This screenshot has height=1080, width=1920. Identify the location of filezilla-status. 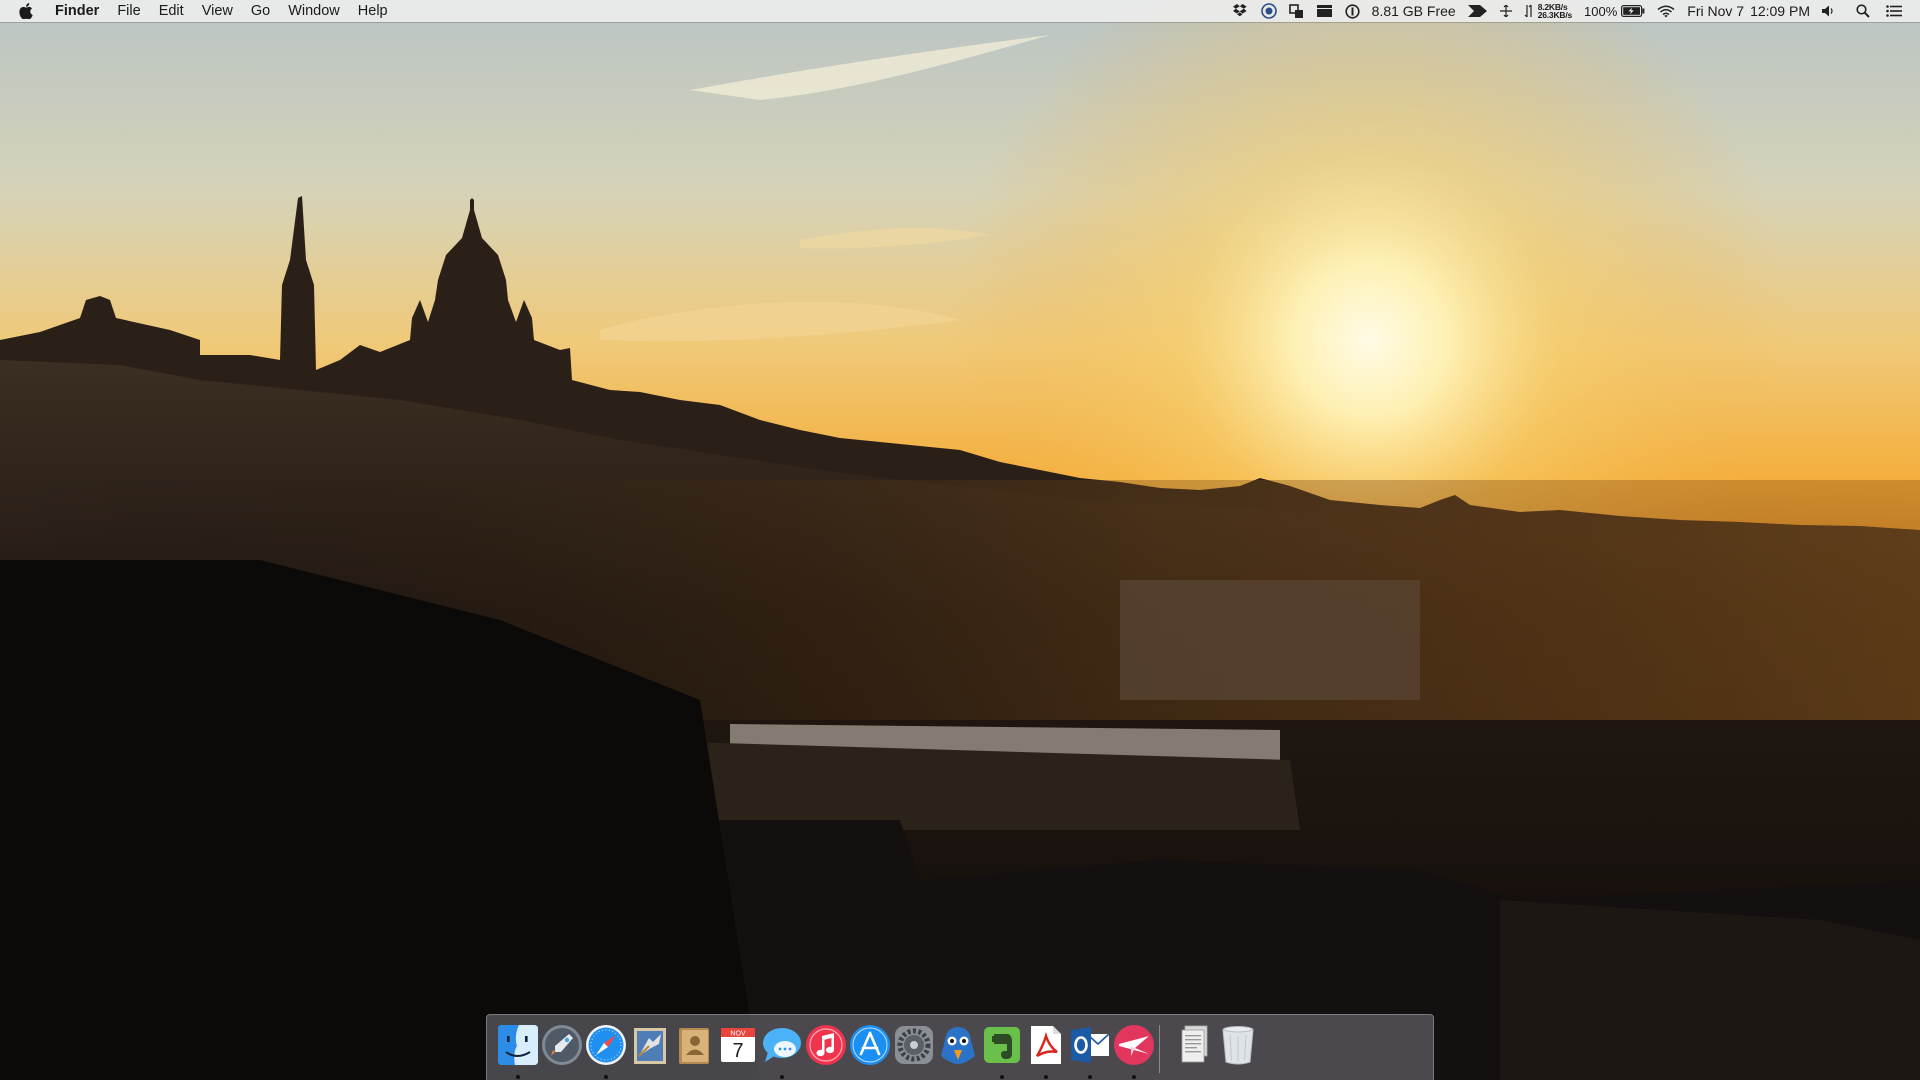
(1478, 11).